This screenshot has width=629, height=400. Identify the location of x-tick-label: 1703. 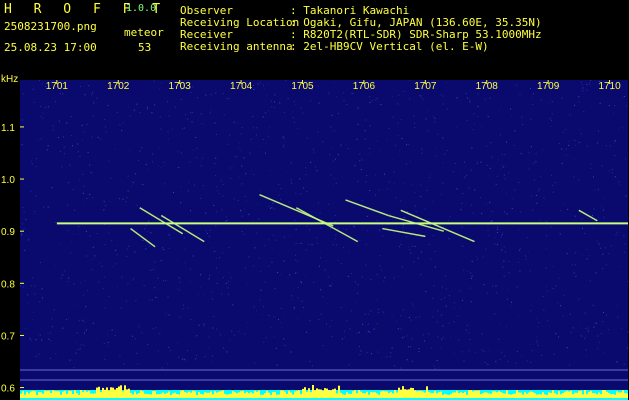
(180, 86).